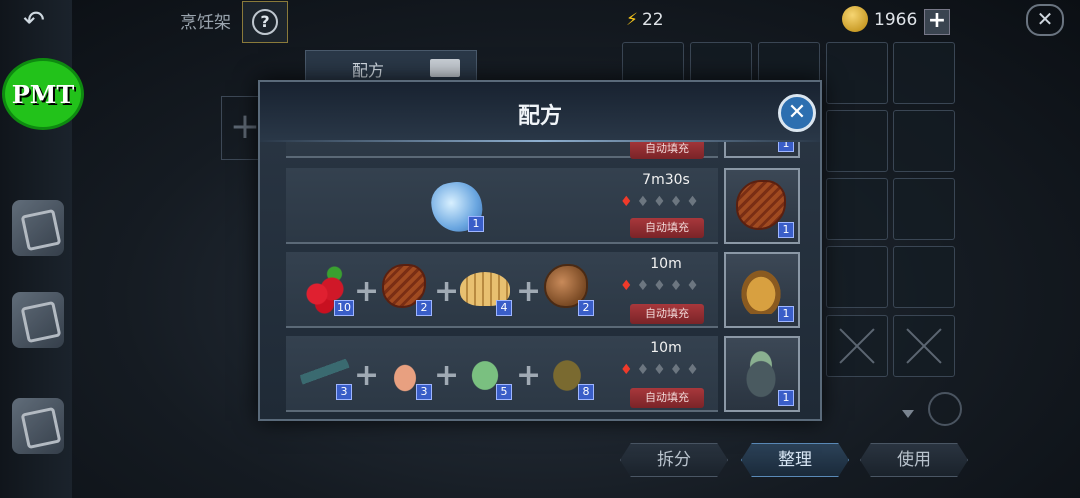  I want to click on cooking-rack-title: 烹饪架, so click(205, 23).